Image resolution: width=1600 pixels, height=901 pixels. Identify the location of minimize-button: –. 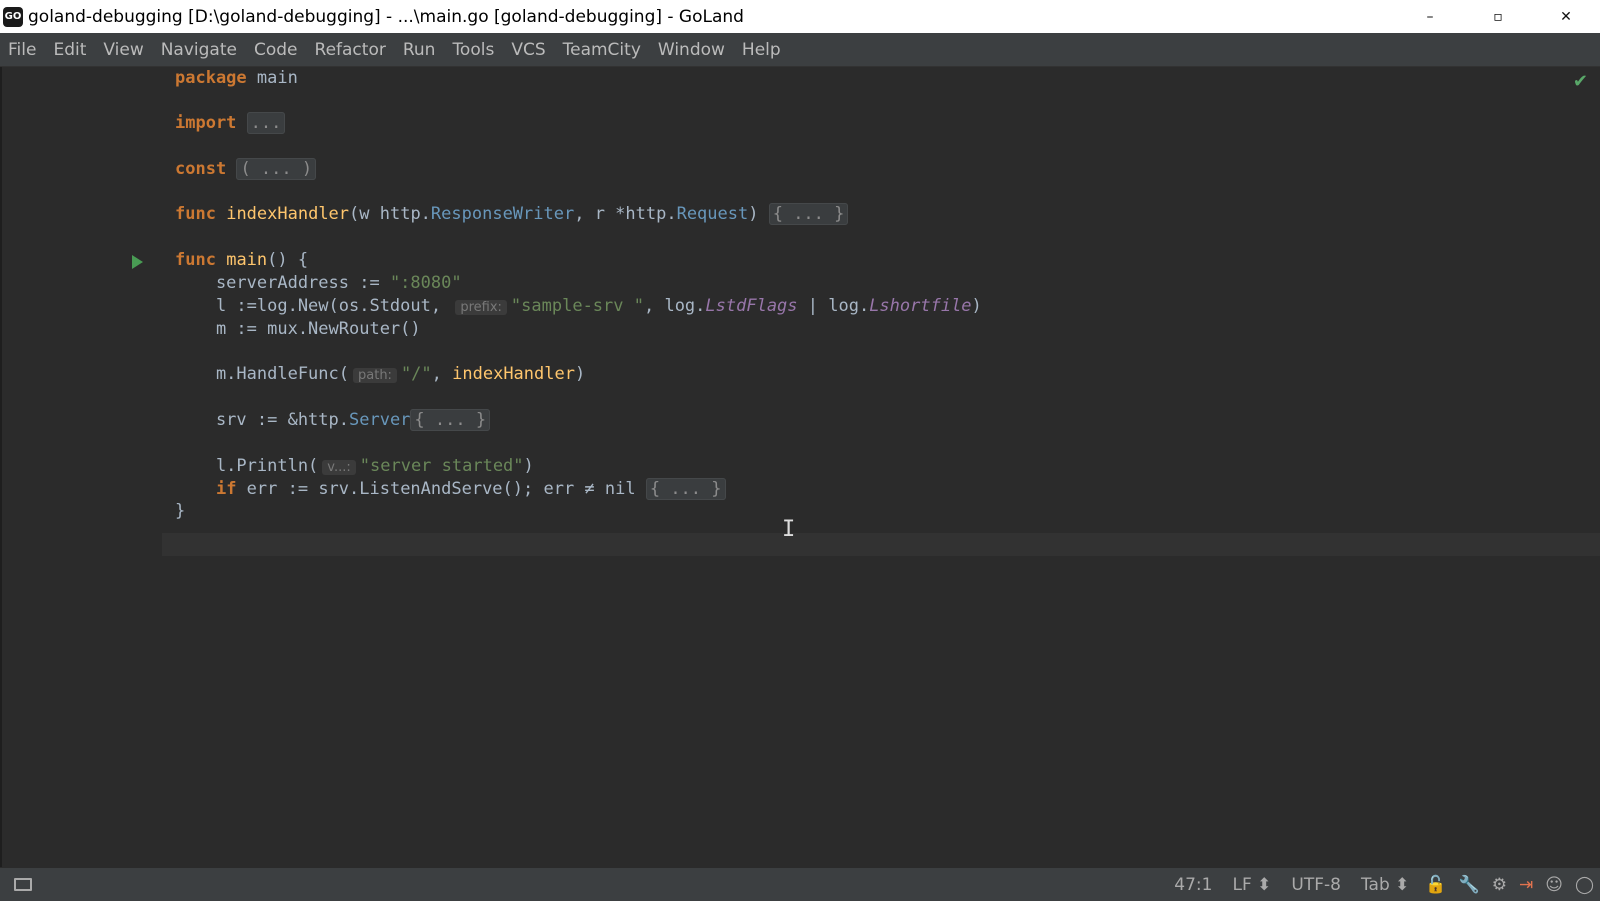
(1430, 16).